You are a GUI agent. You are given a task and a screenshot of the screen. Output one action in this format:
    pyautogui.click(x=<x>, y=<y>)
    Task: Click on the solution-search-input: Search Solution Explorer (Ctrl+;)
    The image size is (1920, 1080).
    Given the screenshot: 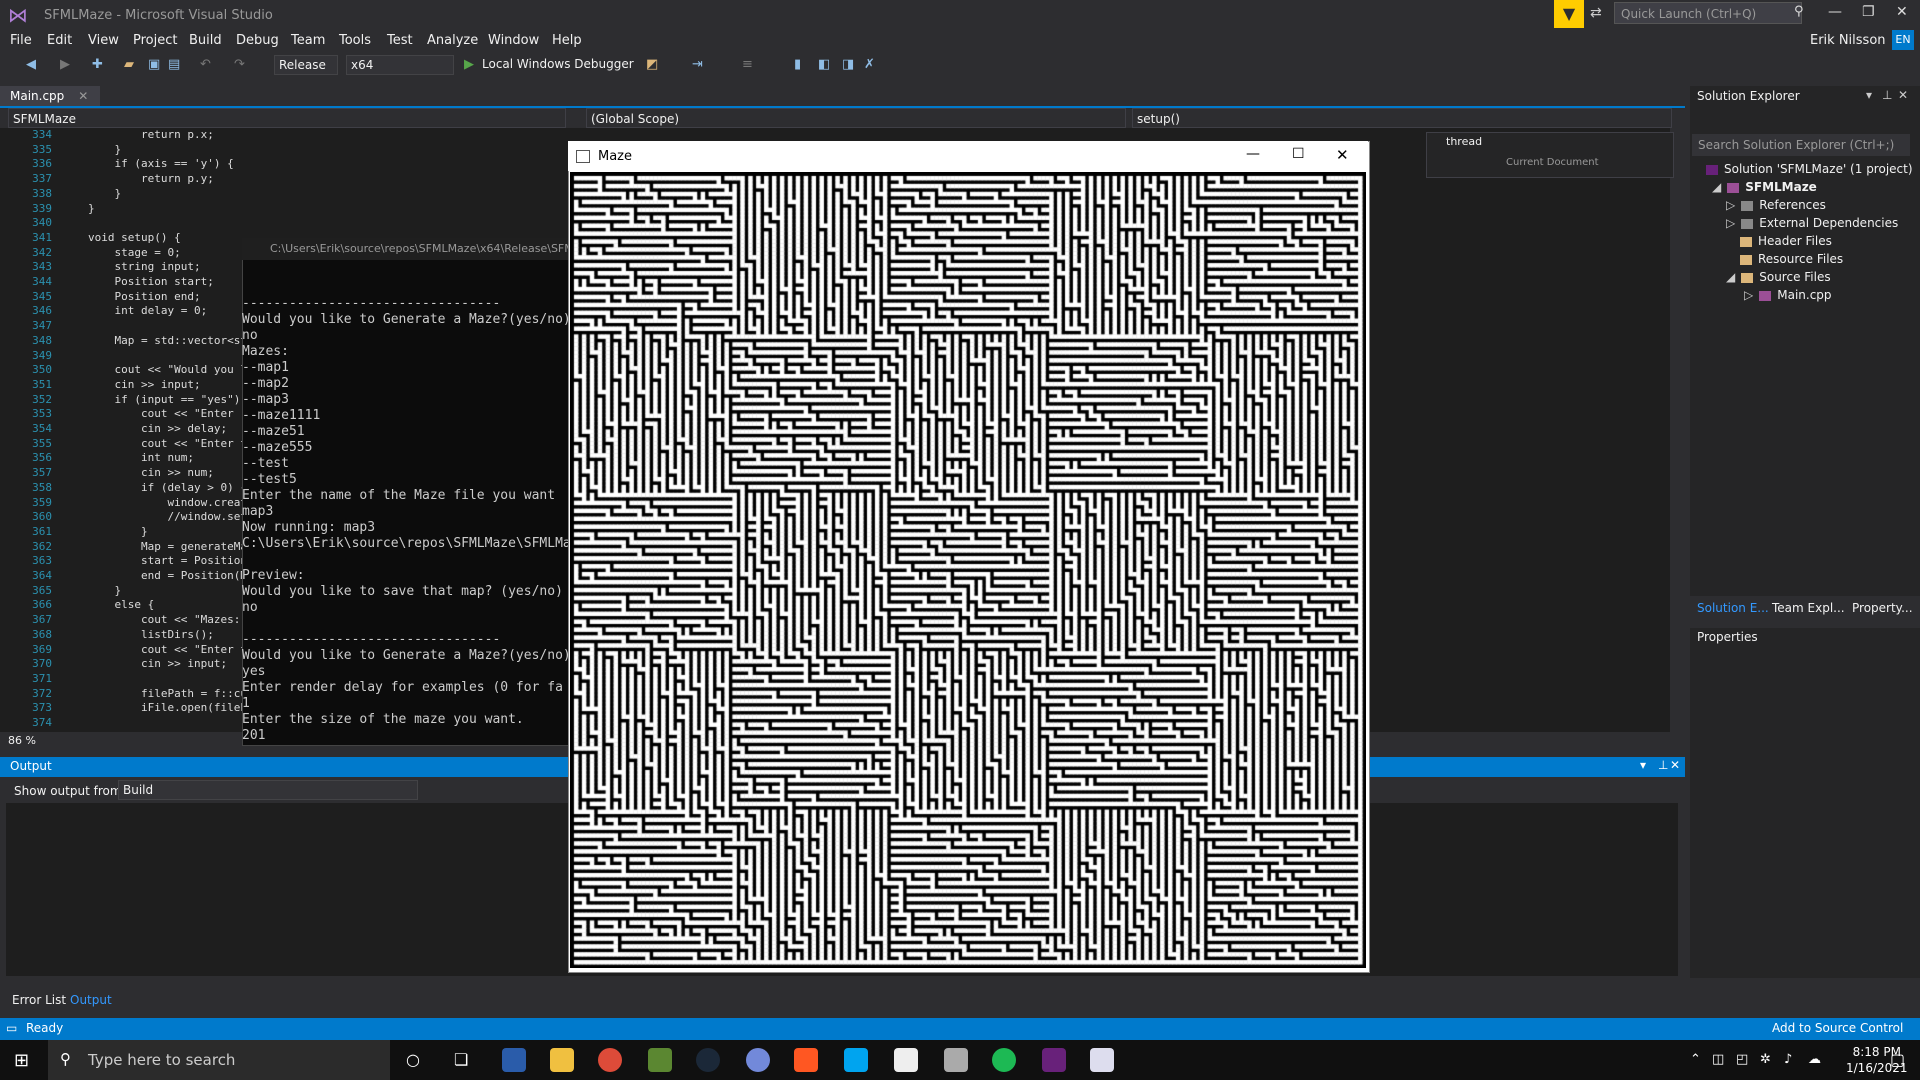 What is the action you would take?
    pyautogui.click(x=1801, y=145)
    